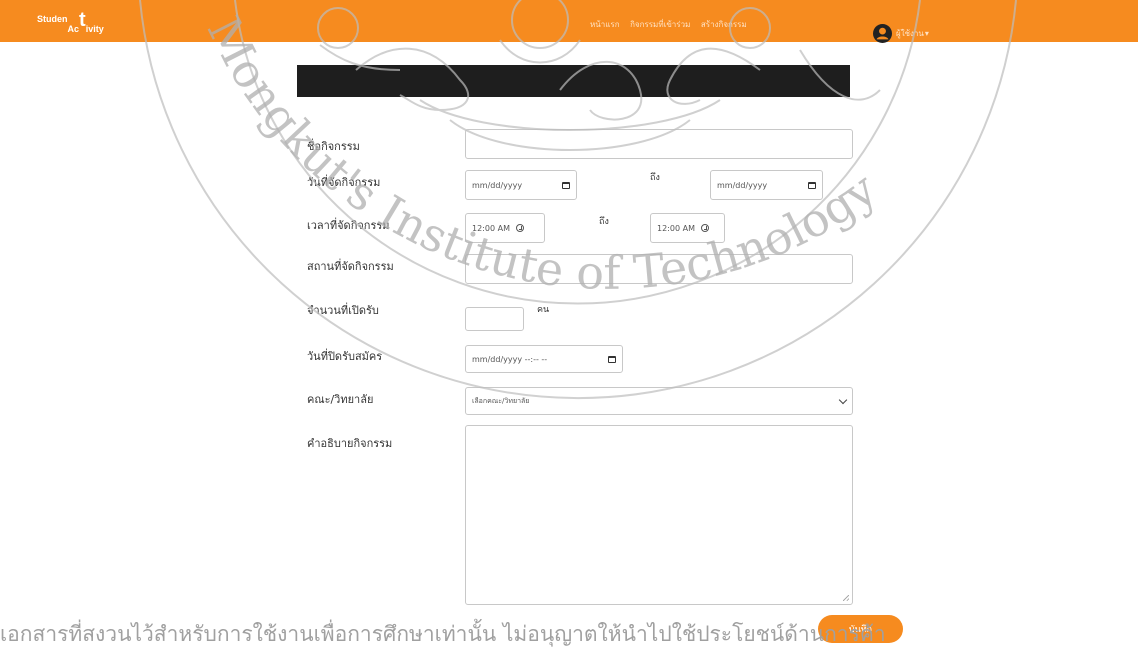 This screenshot has height=651, width=1138. I want to click on end-time-value: 12:00 AM, so click(676, 228).